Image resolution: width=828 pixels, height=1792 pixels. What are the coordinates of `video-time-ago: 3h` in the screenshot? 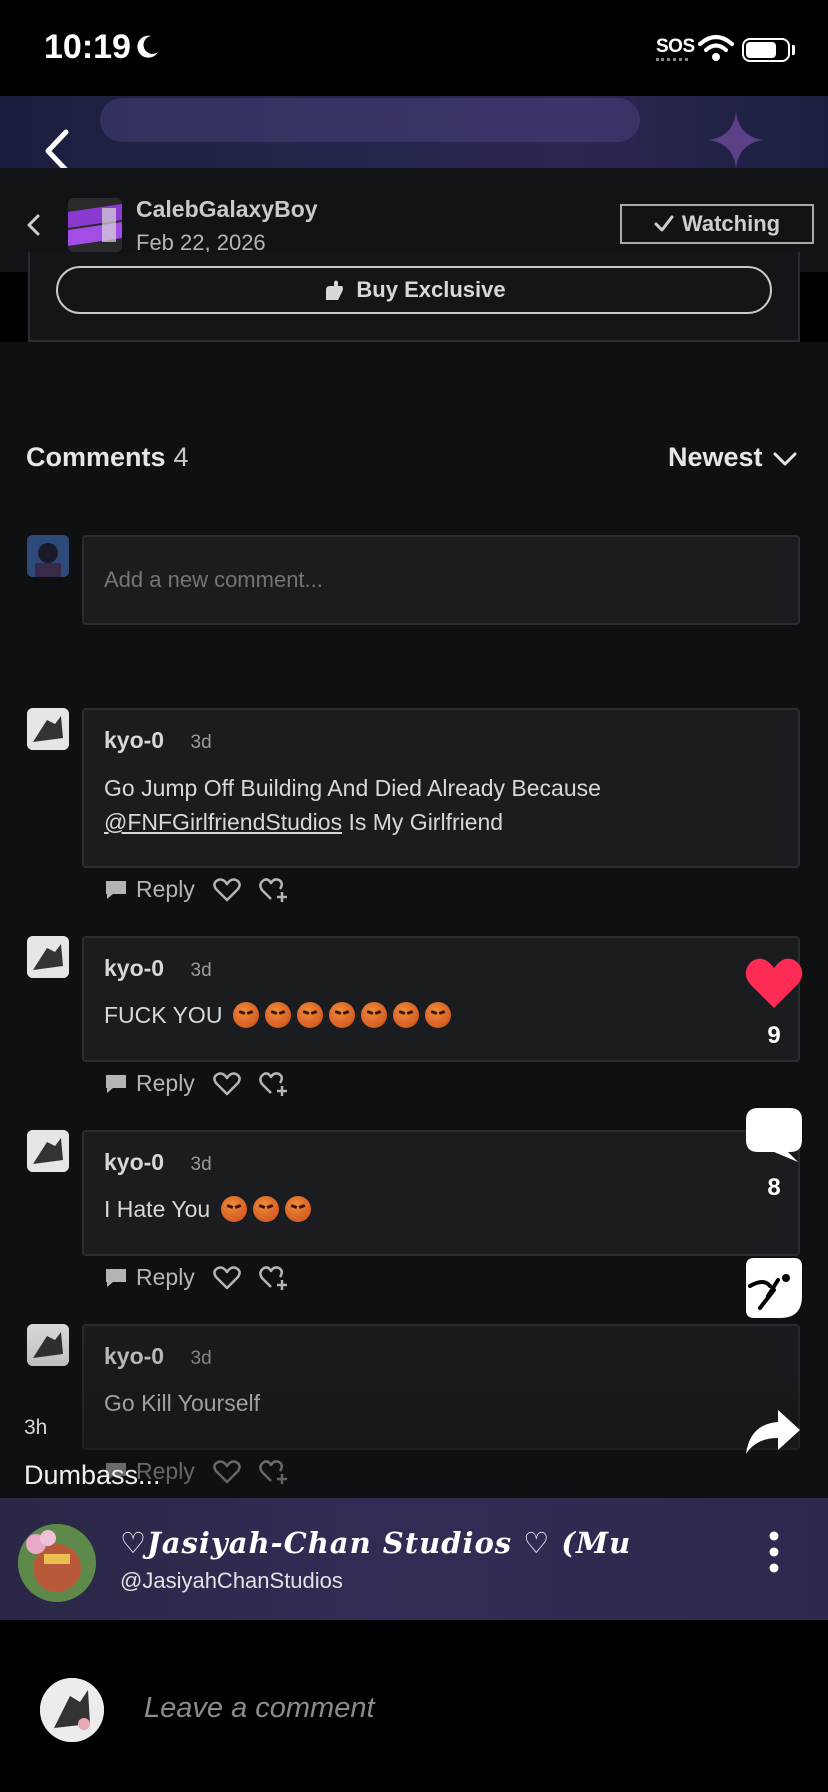 It's located at (36, 1427).